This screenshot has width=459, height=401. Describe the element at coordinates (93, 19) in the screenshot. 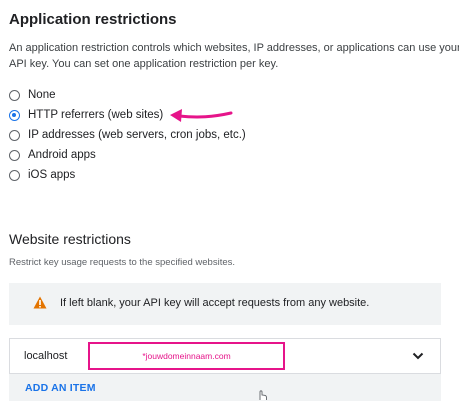

I see `application-restrictions-heading: Application restrictions` at that location.